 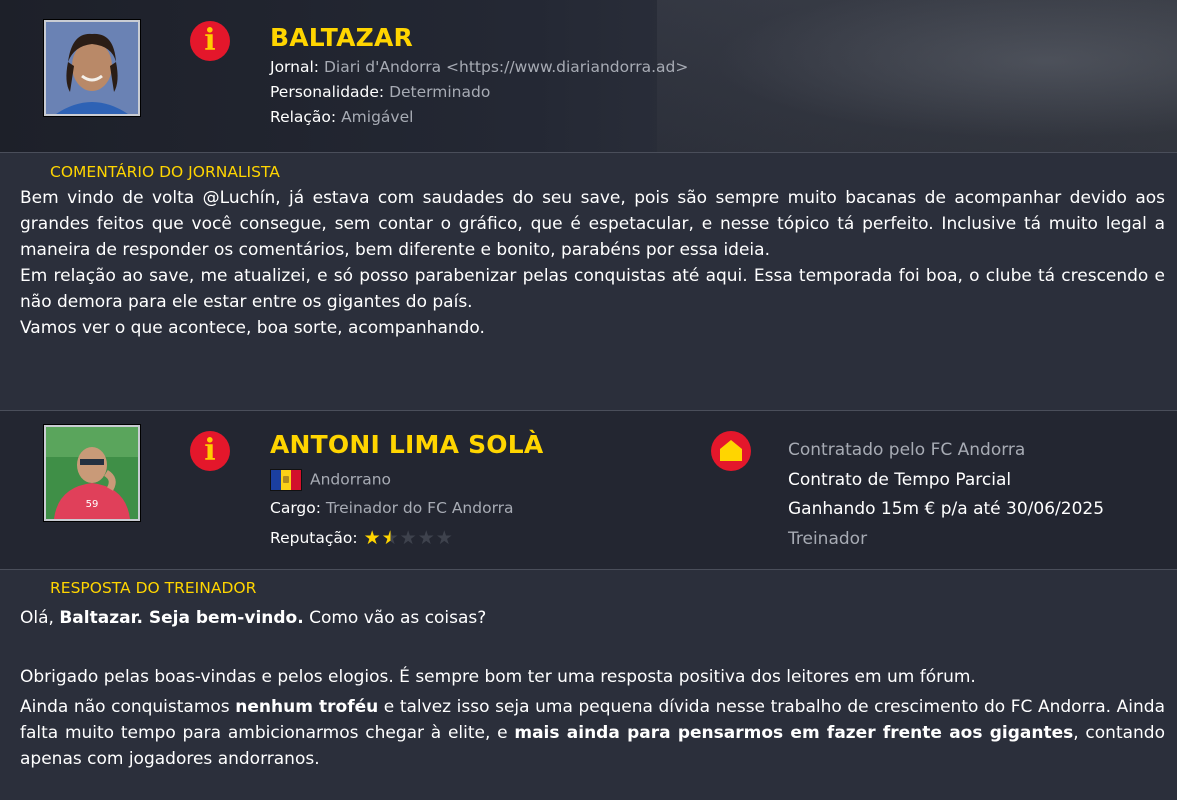 What do you see at coordinates (946, 509) in the screenshot?
I see `contract-wage: Ganhando 15m € p/a até 30/06/2025` at bounding box center [946, 509].